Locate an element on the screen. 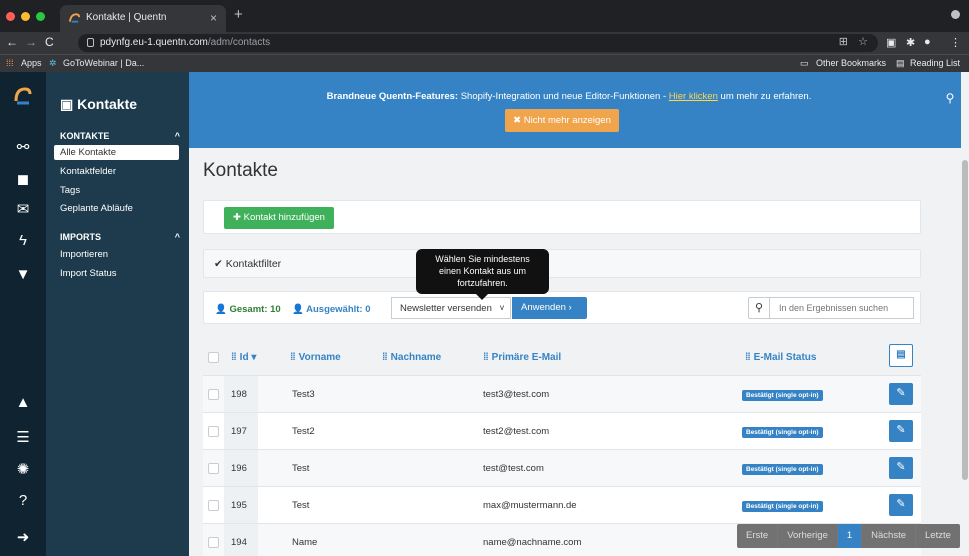 This screenshot has width=969, height=556. funnel-icon: ▼ is located at coordinates (23, 274).